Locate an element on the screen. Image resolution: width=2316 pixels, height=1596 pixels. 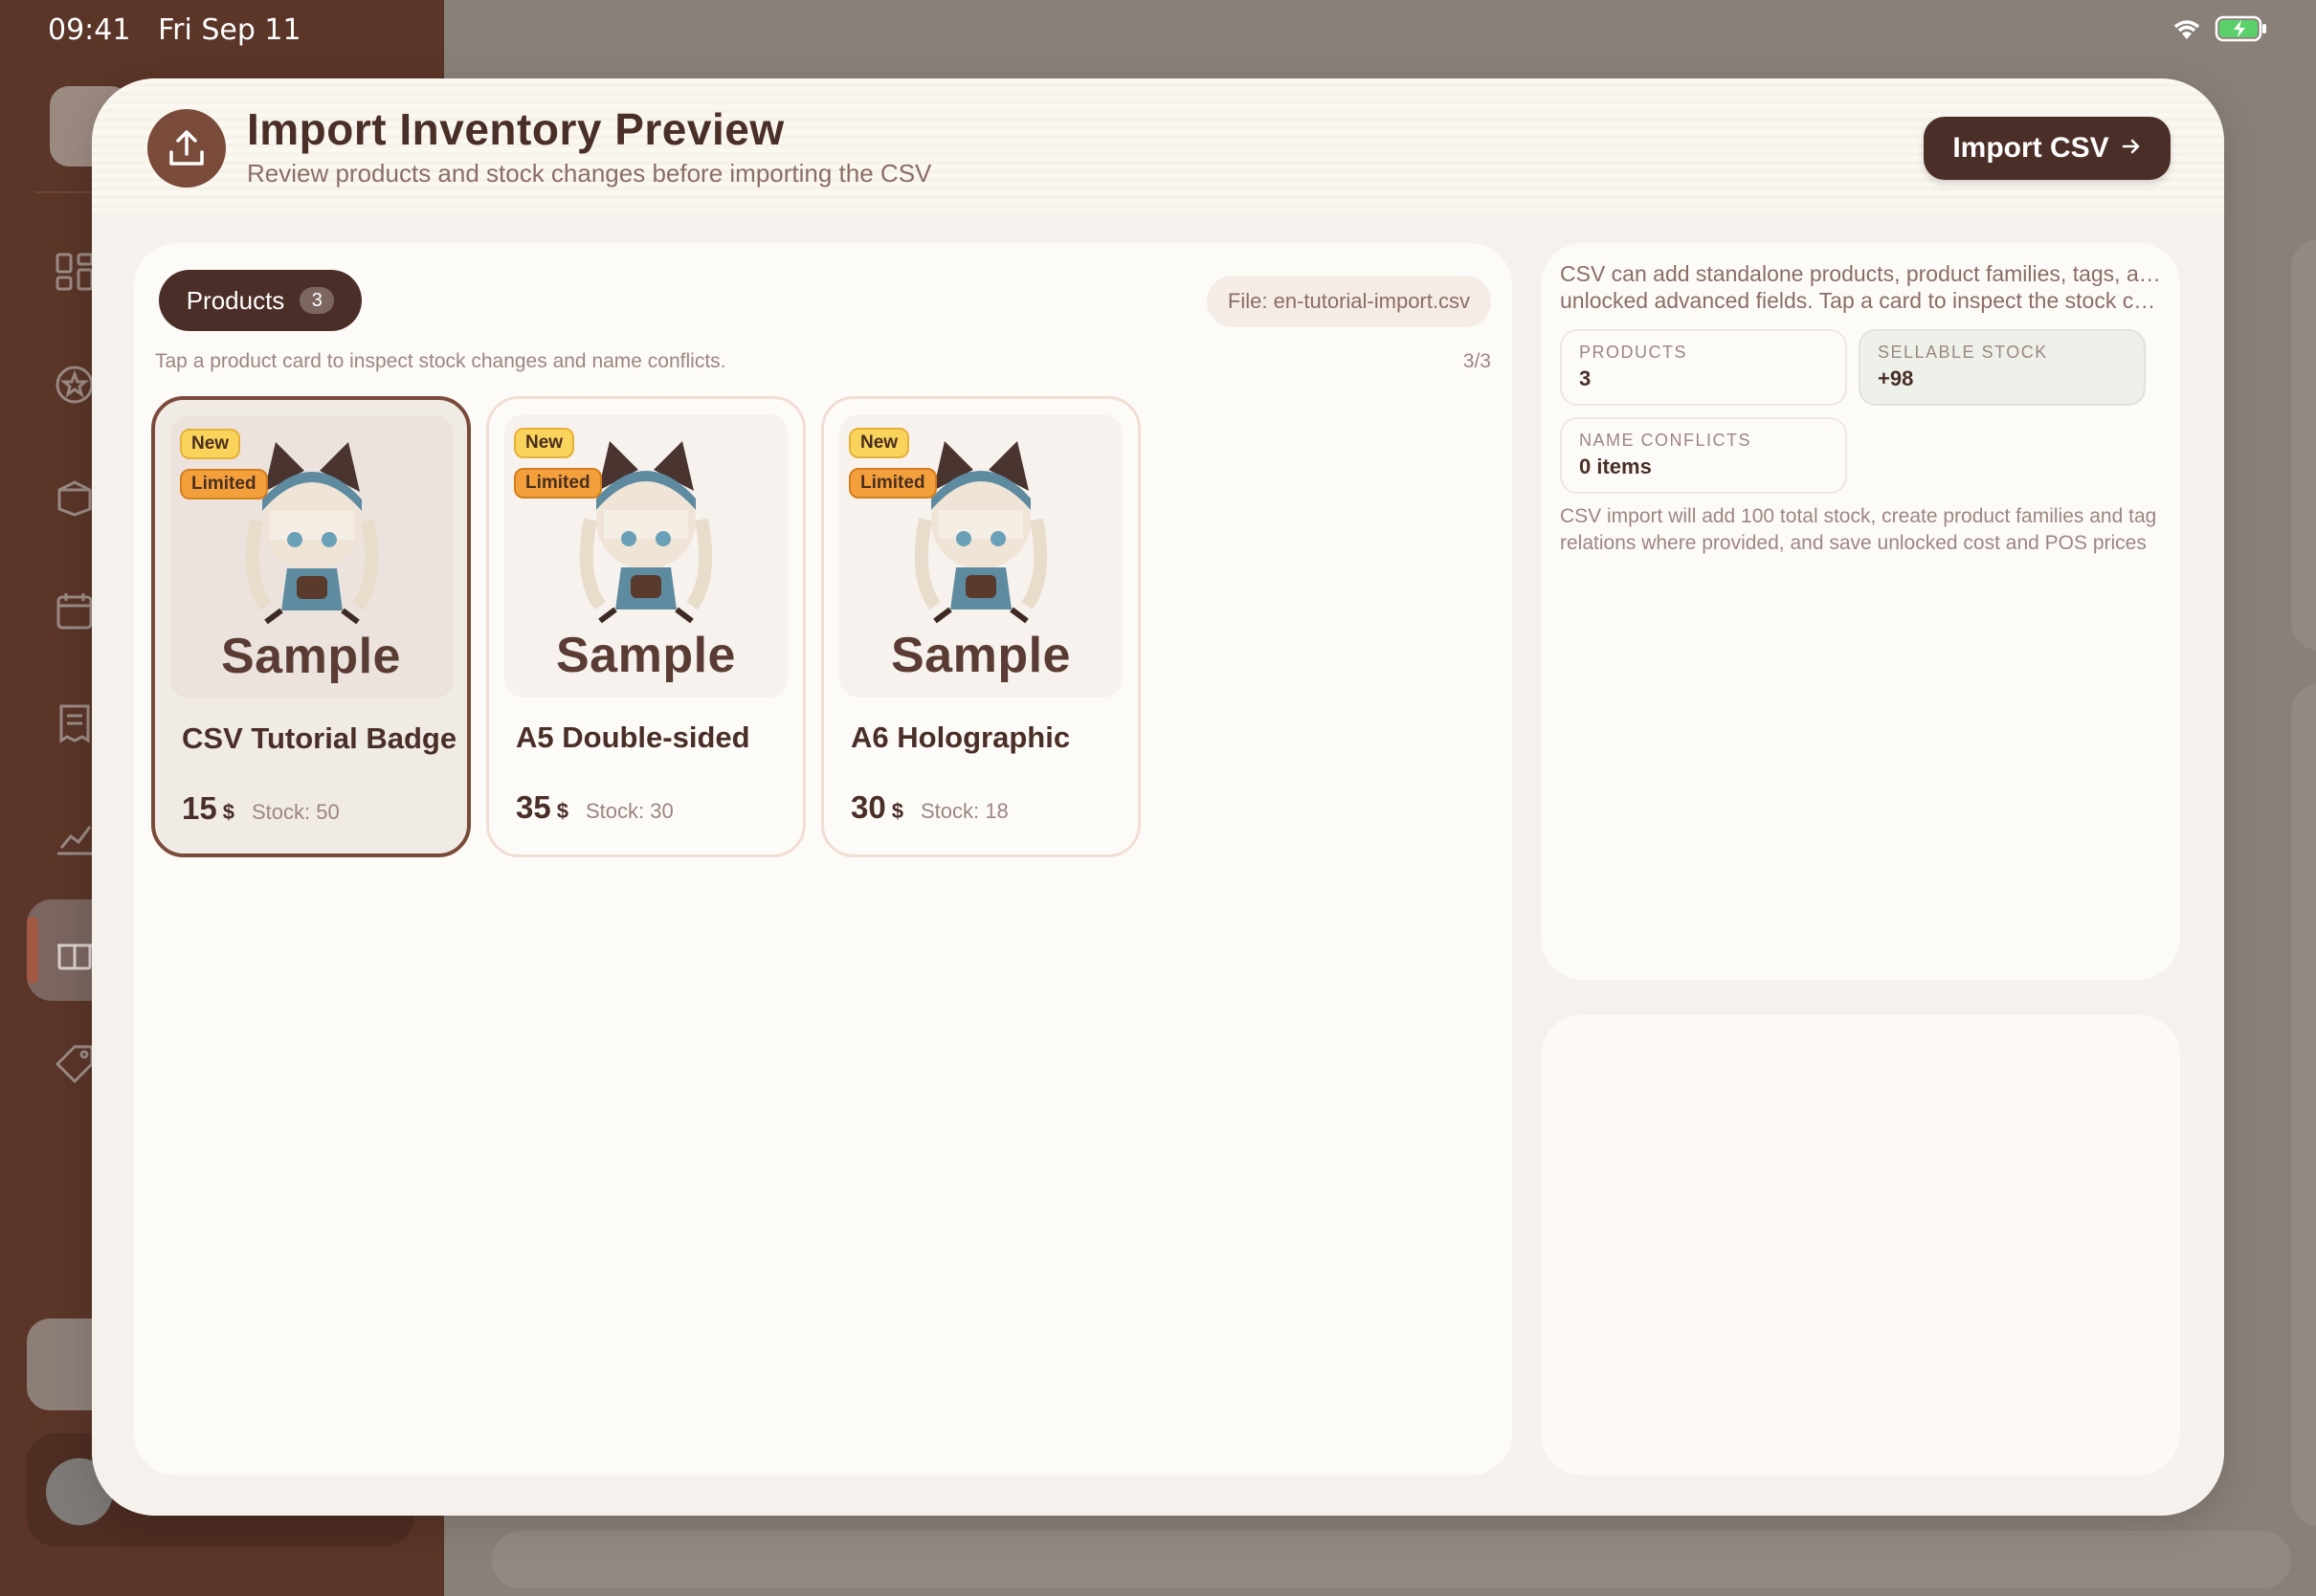
import-csv-label: Import CSV is located at coordinates (2030, 148).